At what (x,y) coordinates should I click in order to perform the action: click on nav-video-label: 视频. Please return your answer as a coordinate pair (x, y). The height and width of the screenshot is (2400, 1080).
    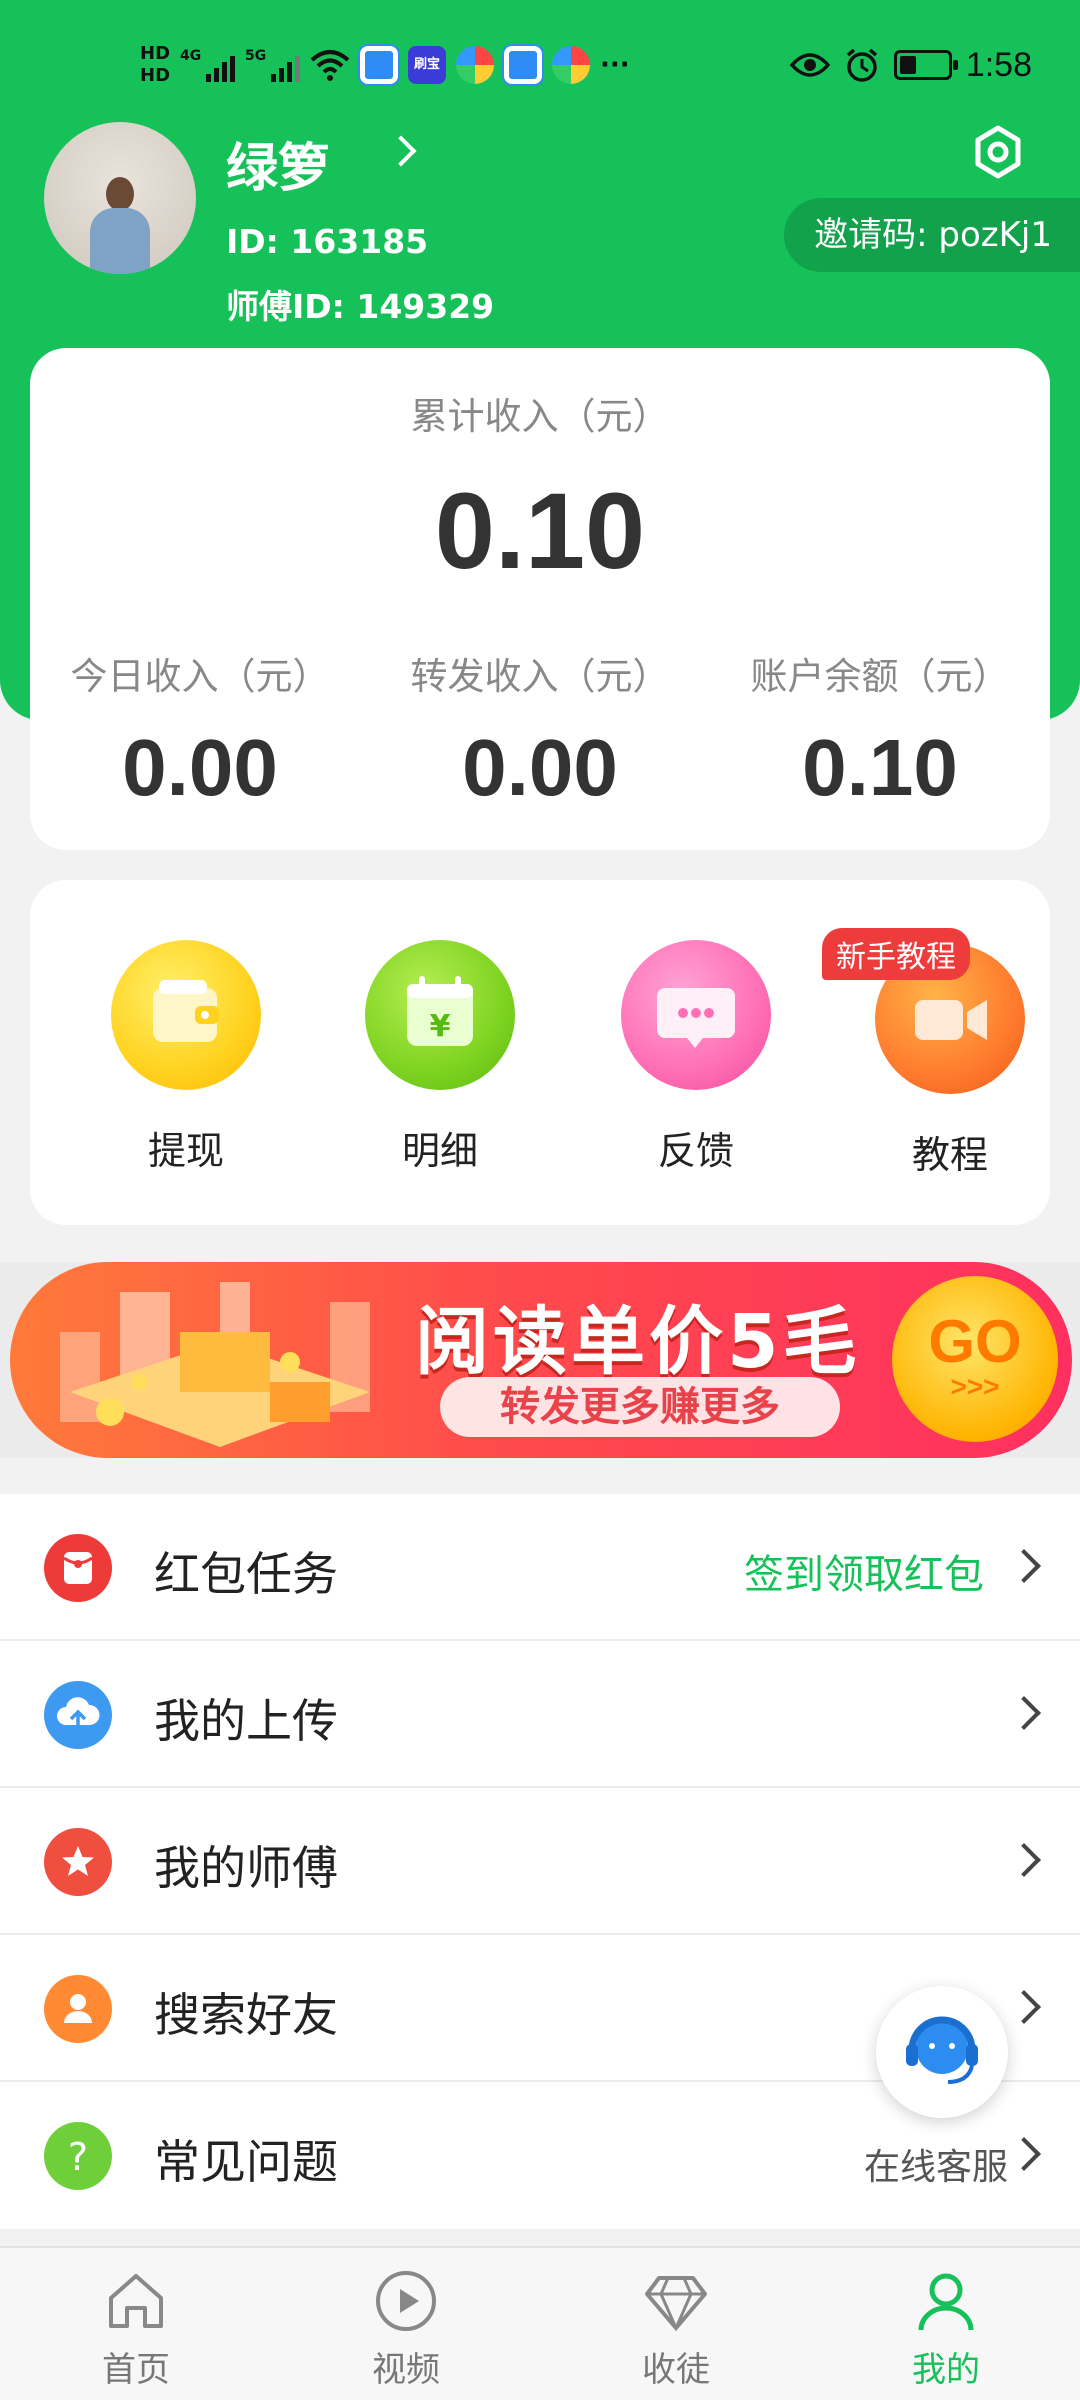
    Looking at the image, I should click on (406, 2370).